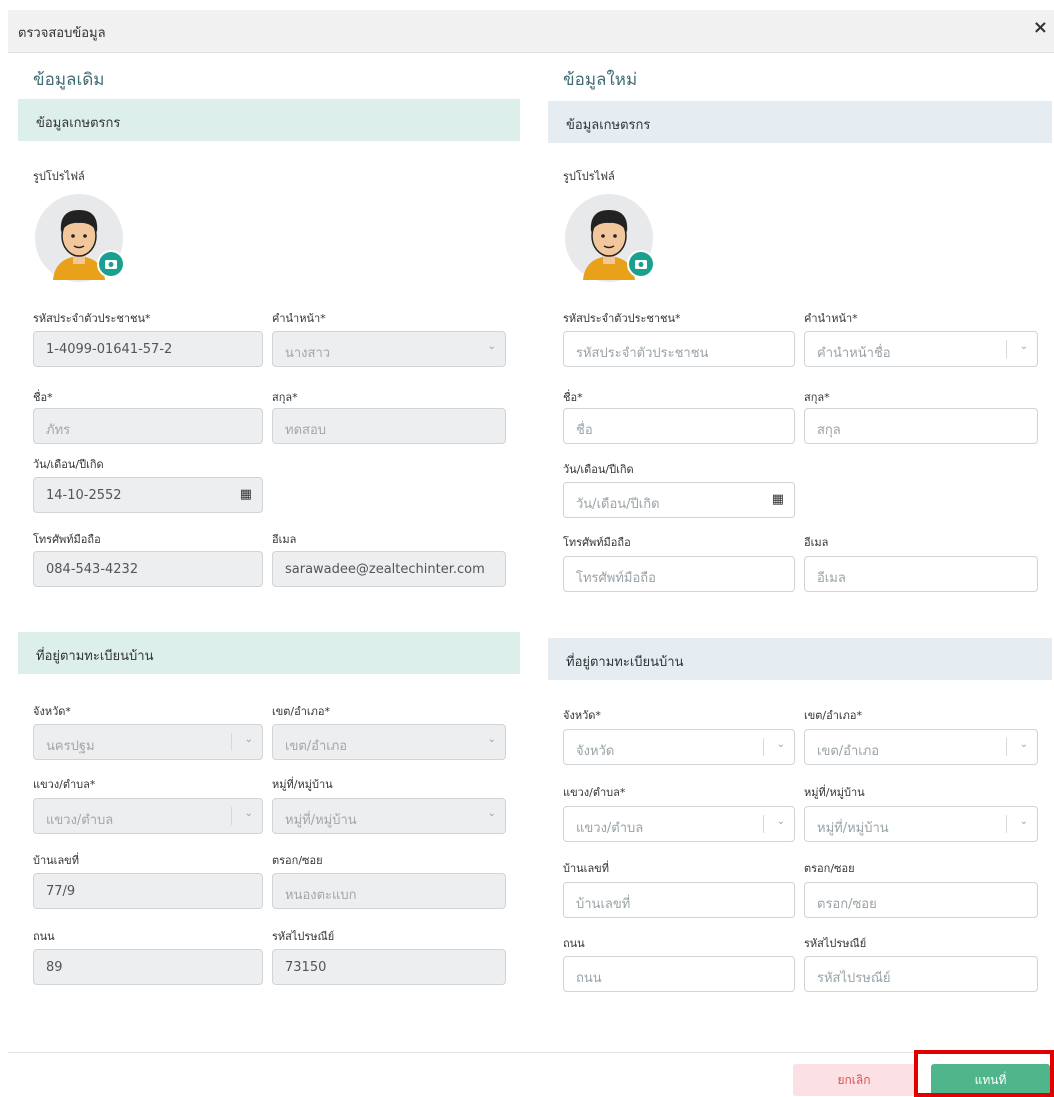  I want to click on old-village-select: หมู่ที่/หมู่บ้าน ⌄, so click(389, 816).